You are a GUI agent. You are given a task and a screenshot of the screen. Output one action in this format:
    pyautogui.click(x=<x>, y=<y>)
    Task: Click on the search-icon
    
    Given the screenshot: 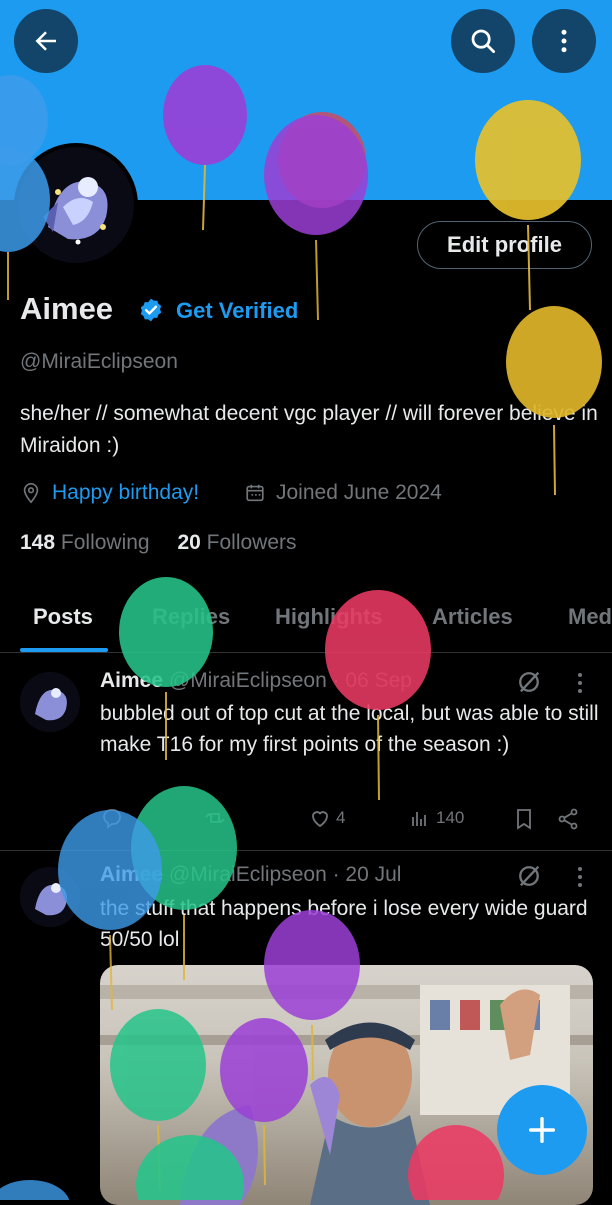 What is the action you would take?
    pyautogui.click(x=483, y=41)
    